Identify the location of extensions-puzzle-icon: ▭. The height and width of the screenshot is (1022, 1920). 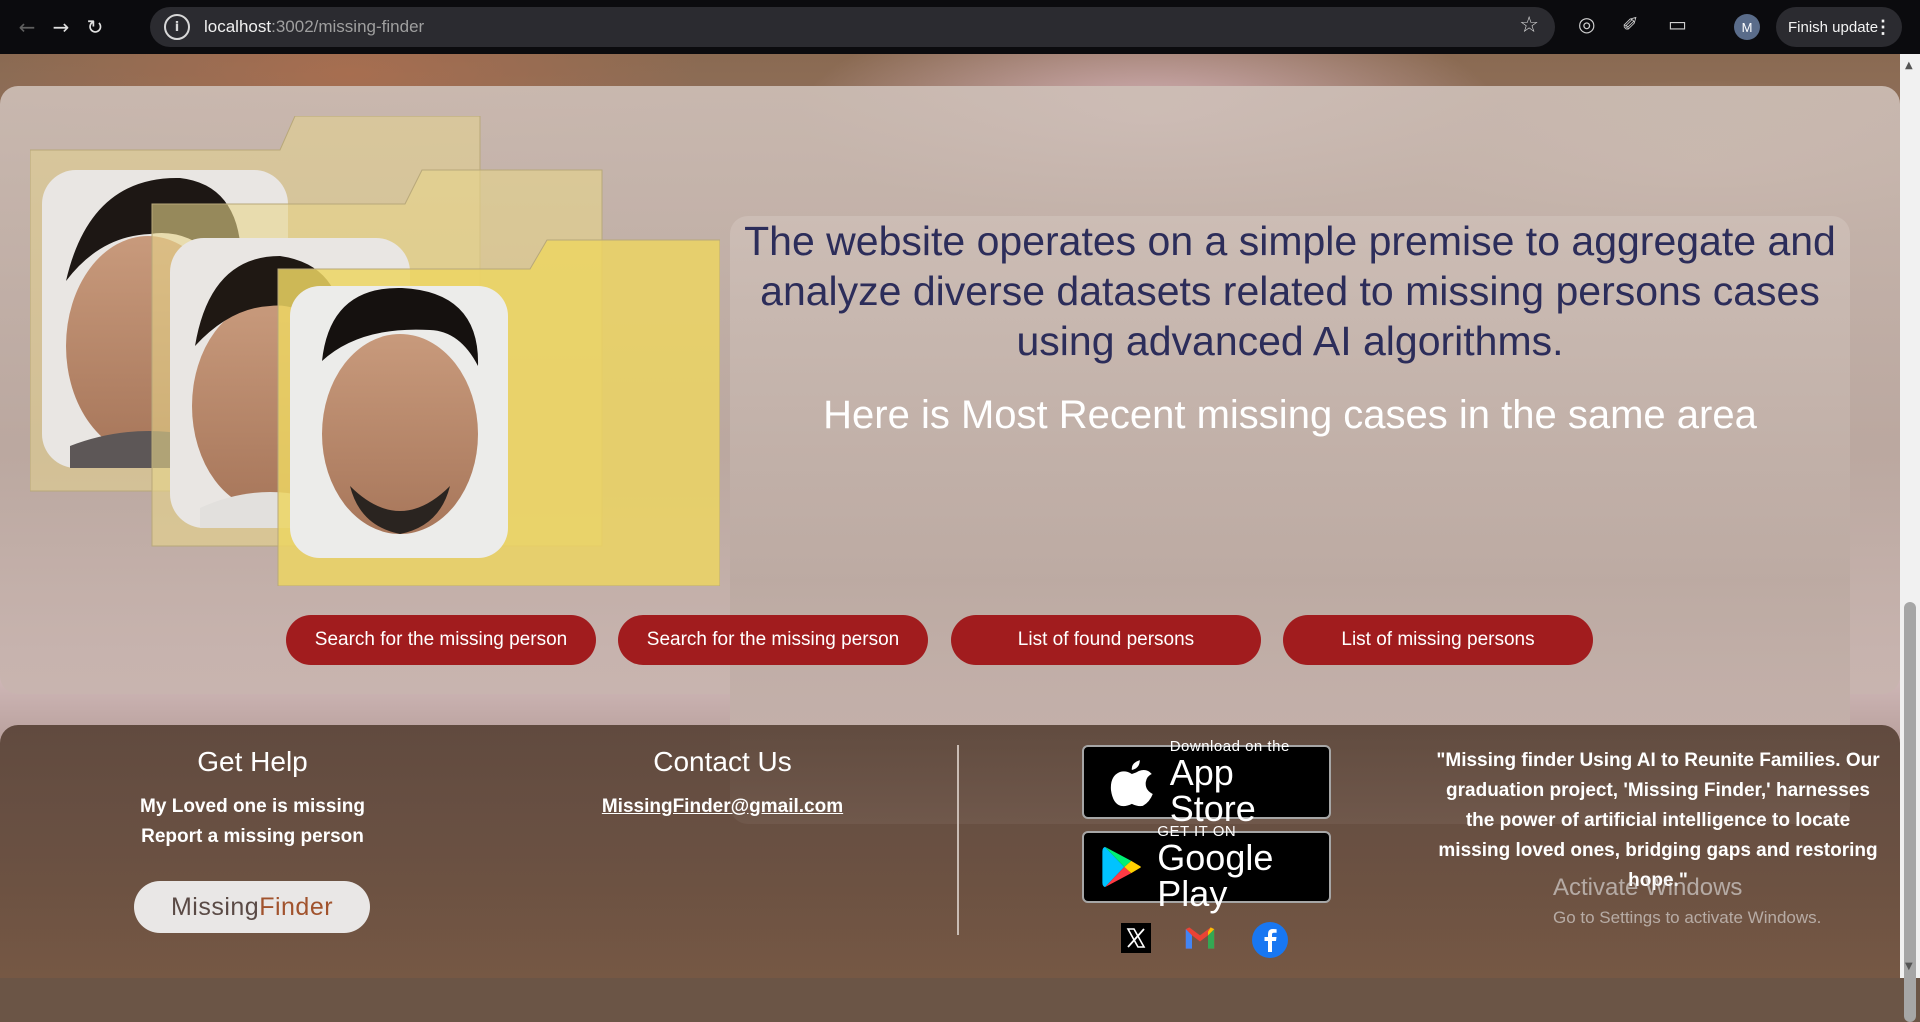
(1677, 24).